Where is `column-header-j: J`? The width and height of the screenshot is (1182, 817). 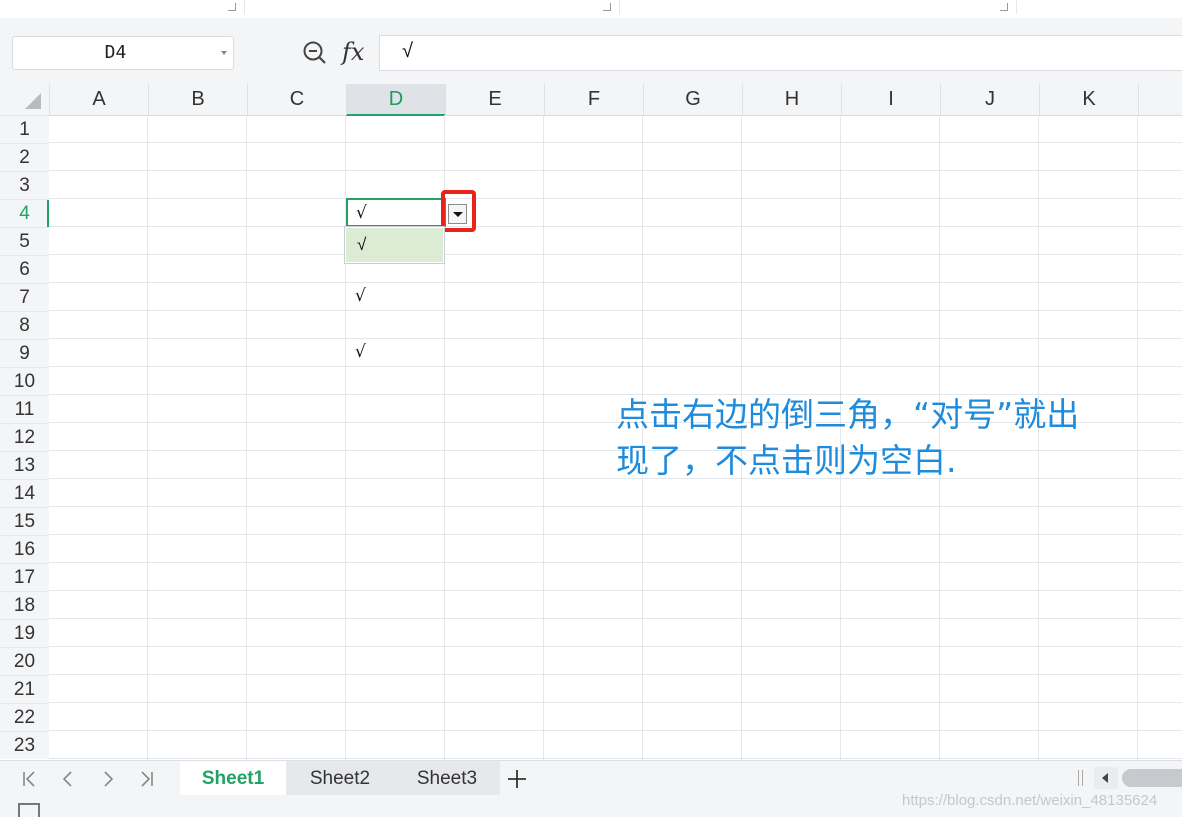
column-header-j: J is located at coordinates (989, 99).